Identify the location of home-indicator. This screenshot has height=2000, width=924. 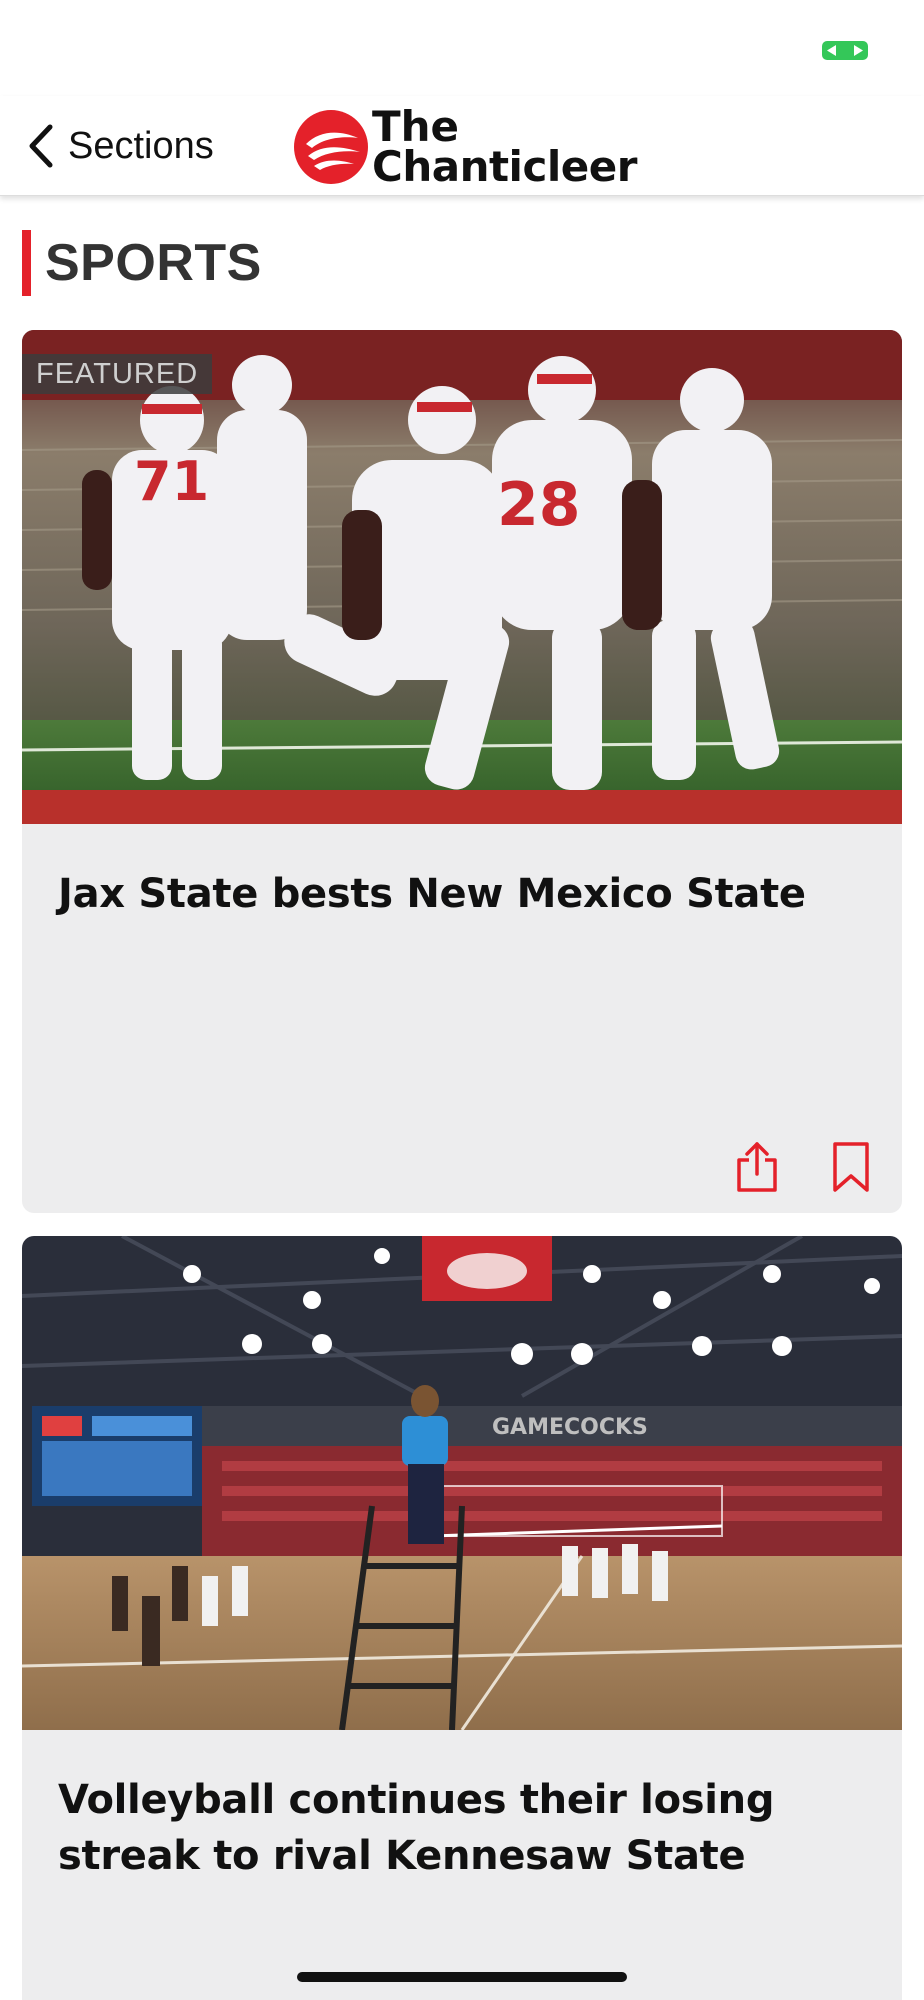
(462, 1977).